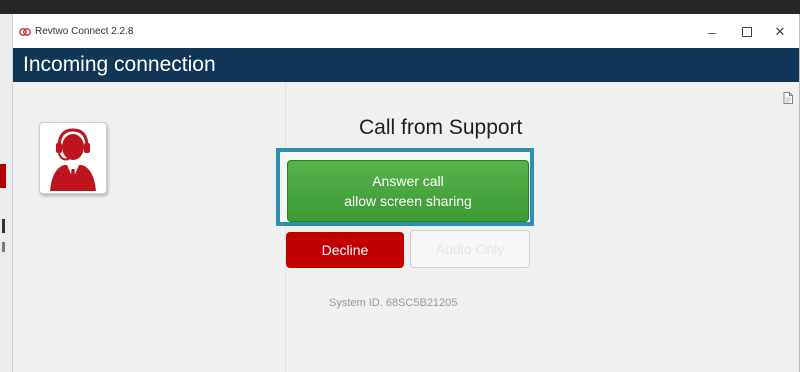 This screenshot has width=800, height=372. I want to click on call-from-text: Call from Support, so click(441, 127).